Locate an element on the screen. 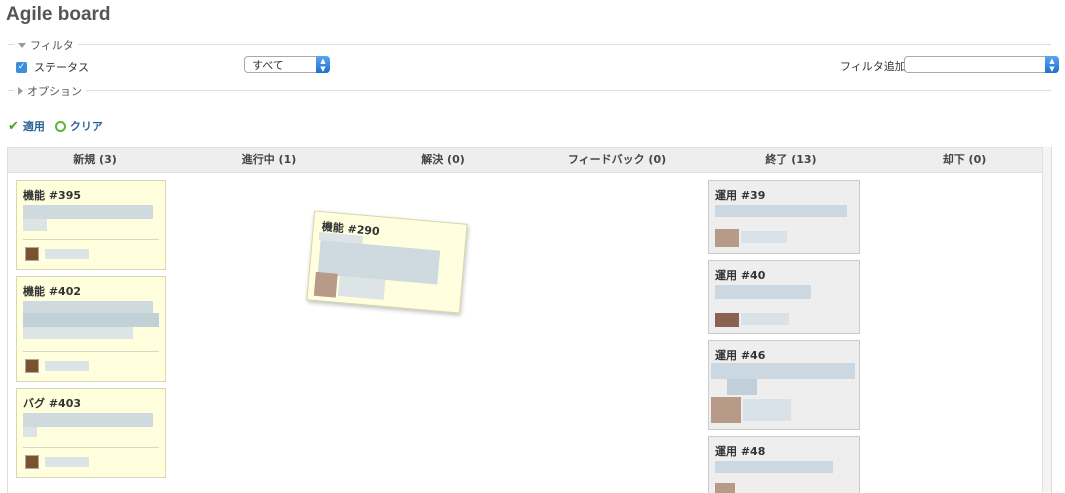 This screenshot has height=493, width=1065. issue-card-title: 運用 #39 is located at coordinates (740, 195).